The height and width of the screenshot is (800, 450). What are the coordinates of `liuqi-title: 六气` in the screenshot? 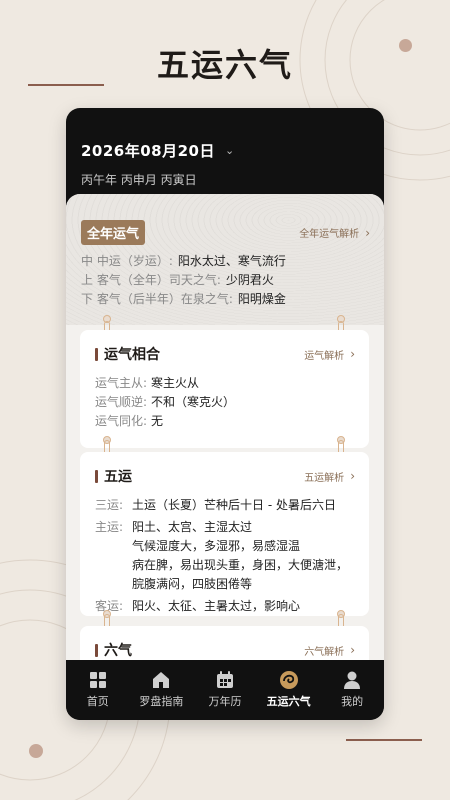 It's located at (118, 651).